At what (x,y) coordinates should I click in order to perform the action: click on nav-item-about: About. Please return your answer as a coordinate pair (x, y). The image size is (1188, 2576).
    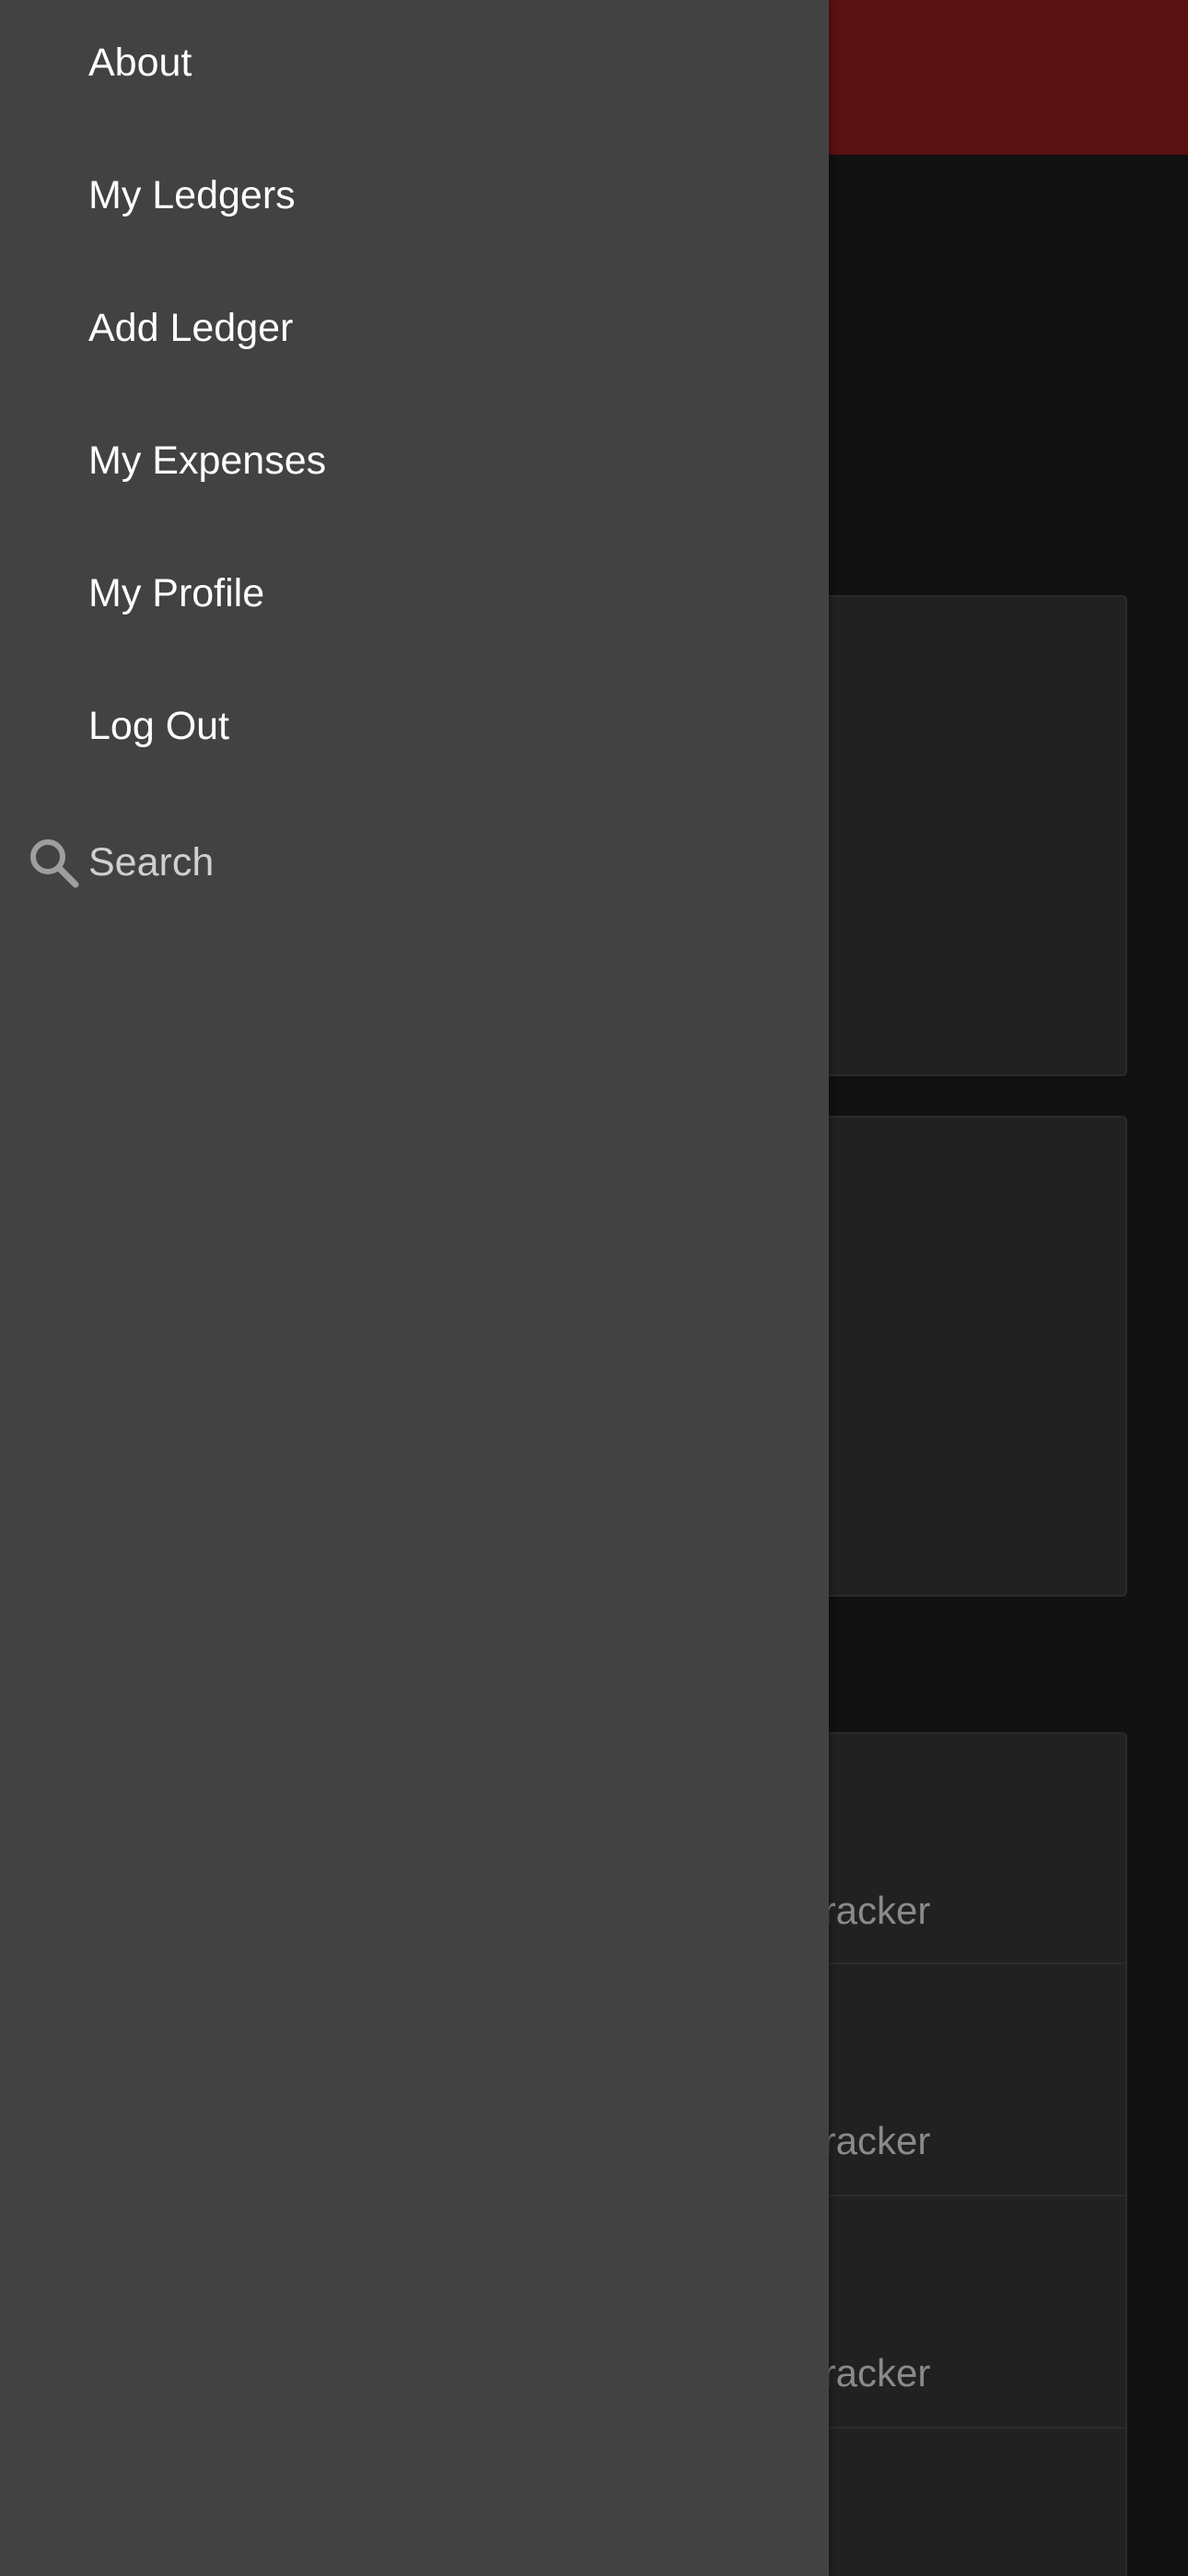
    Looking at the image, I should click on (140, 63).